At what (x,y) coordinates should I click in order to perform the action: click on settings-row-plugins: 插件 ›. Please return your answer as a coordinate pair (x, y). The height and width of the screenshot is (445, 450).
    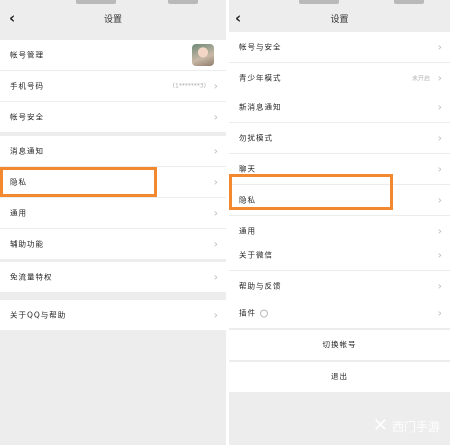
    Looking at the image, I should click on (339, 313).